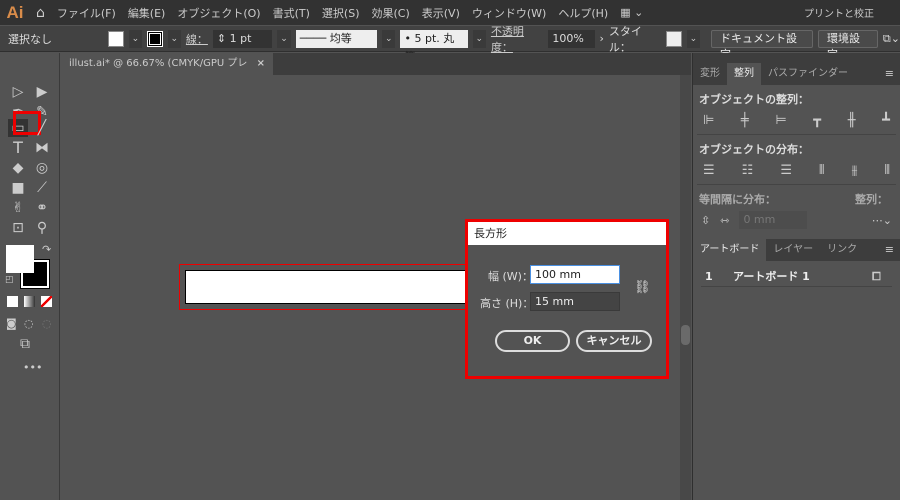 This screenshot has height=500, width=900. I want to click on document-tab: illust.ai* @ 66.67% (CMYK/GPU プレビュー) ×, so click(167, 72).